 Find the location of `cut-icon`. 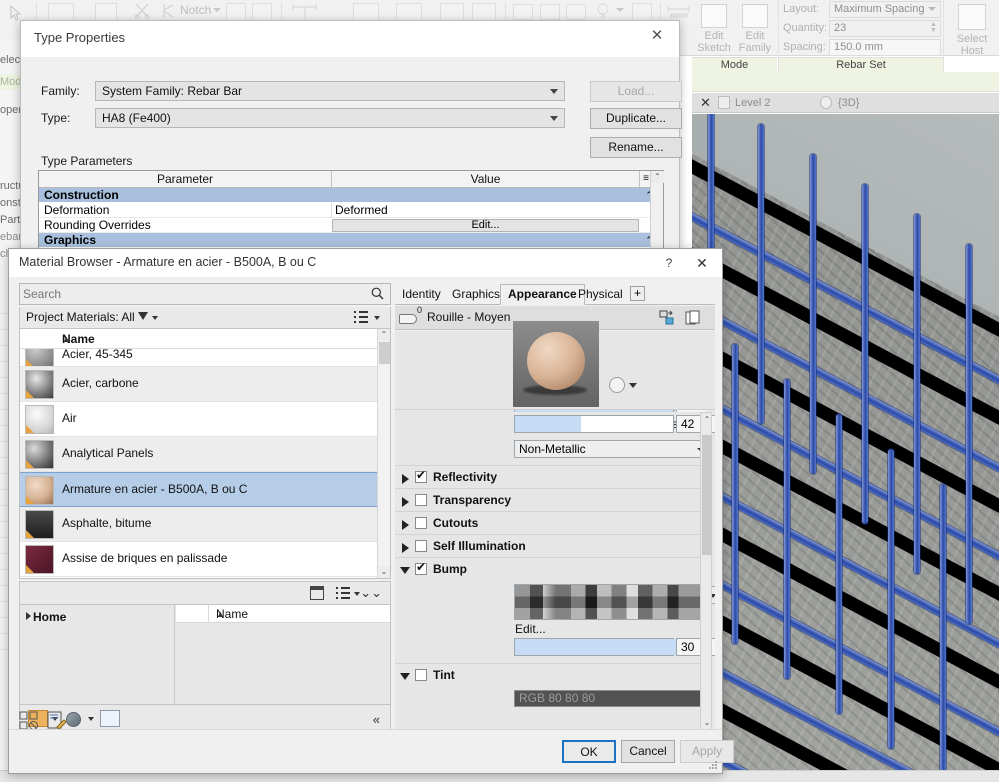

cut-icon is located at coordinates (144, 12).